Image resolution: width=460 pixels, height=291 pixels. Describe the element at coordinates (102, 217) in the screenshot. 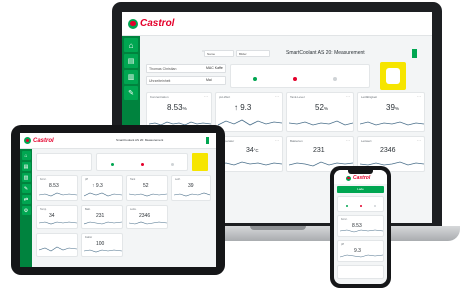

I see `tile-bacteria: Bakt. 231` at that location.